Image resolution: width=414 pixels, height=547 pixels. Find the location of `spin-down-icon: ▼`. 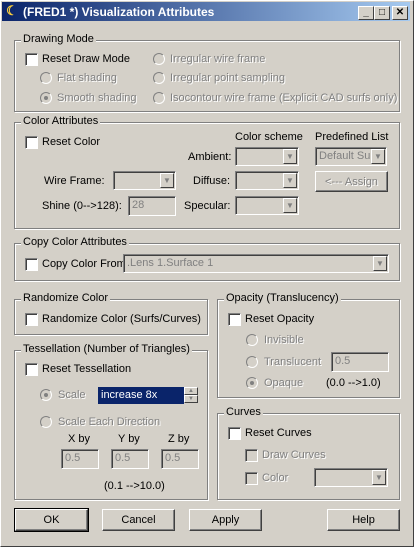

spin-down-icon: ▼ is located at coordinates (191, 399).